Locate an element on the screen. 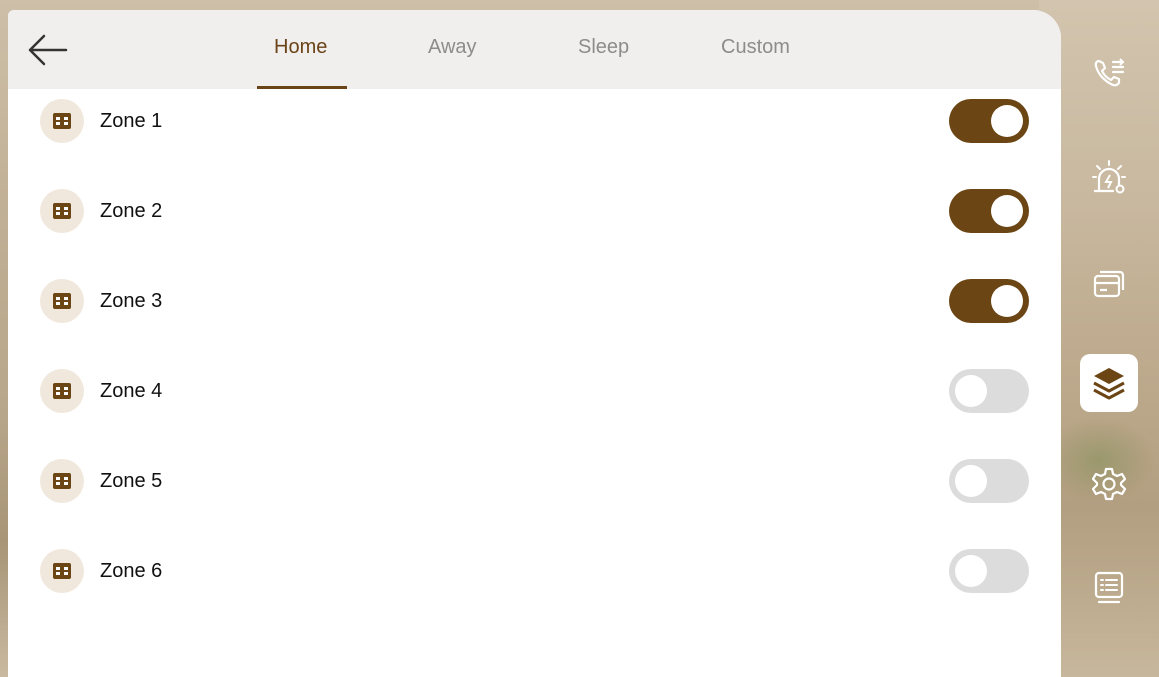 The width and height of the screenshot is (1159, 677). sidebar-item-arming is located at coordinates (1109, 383).